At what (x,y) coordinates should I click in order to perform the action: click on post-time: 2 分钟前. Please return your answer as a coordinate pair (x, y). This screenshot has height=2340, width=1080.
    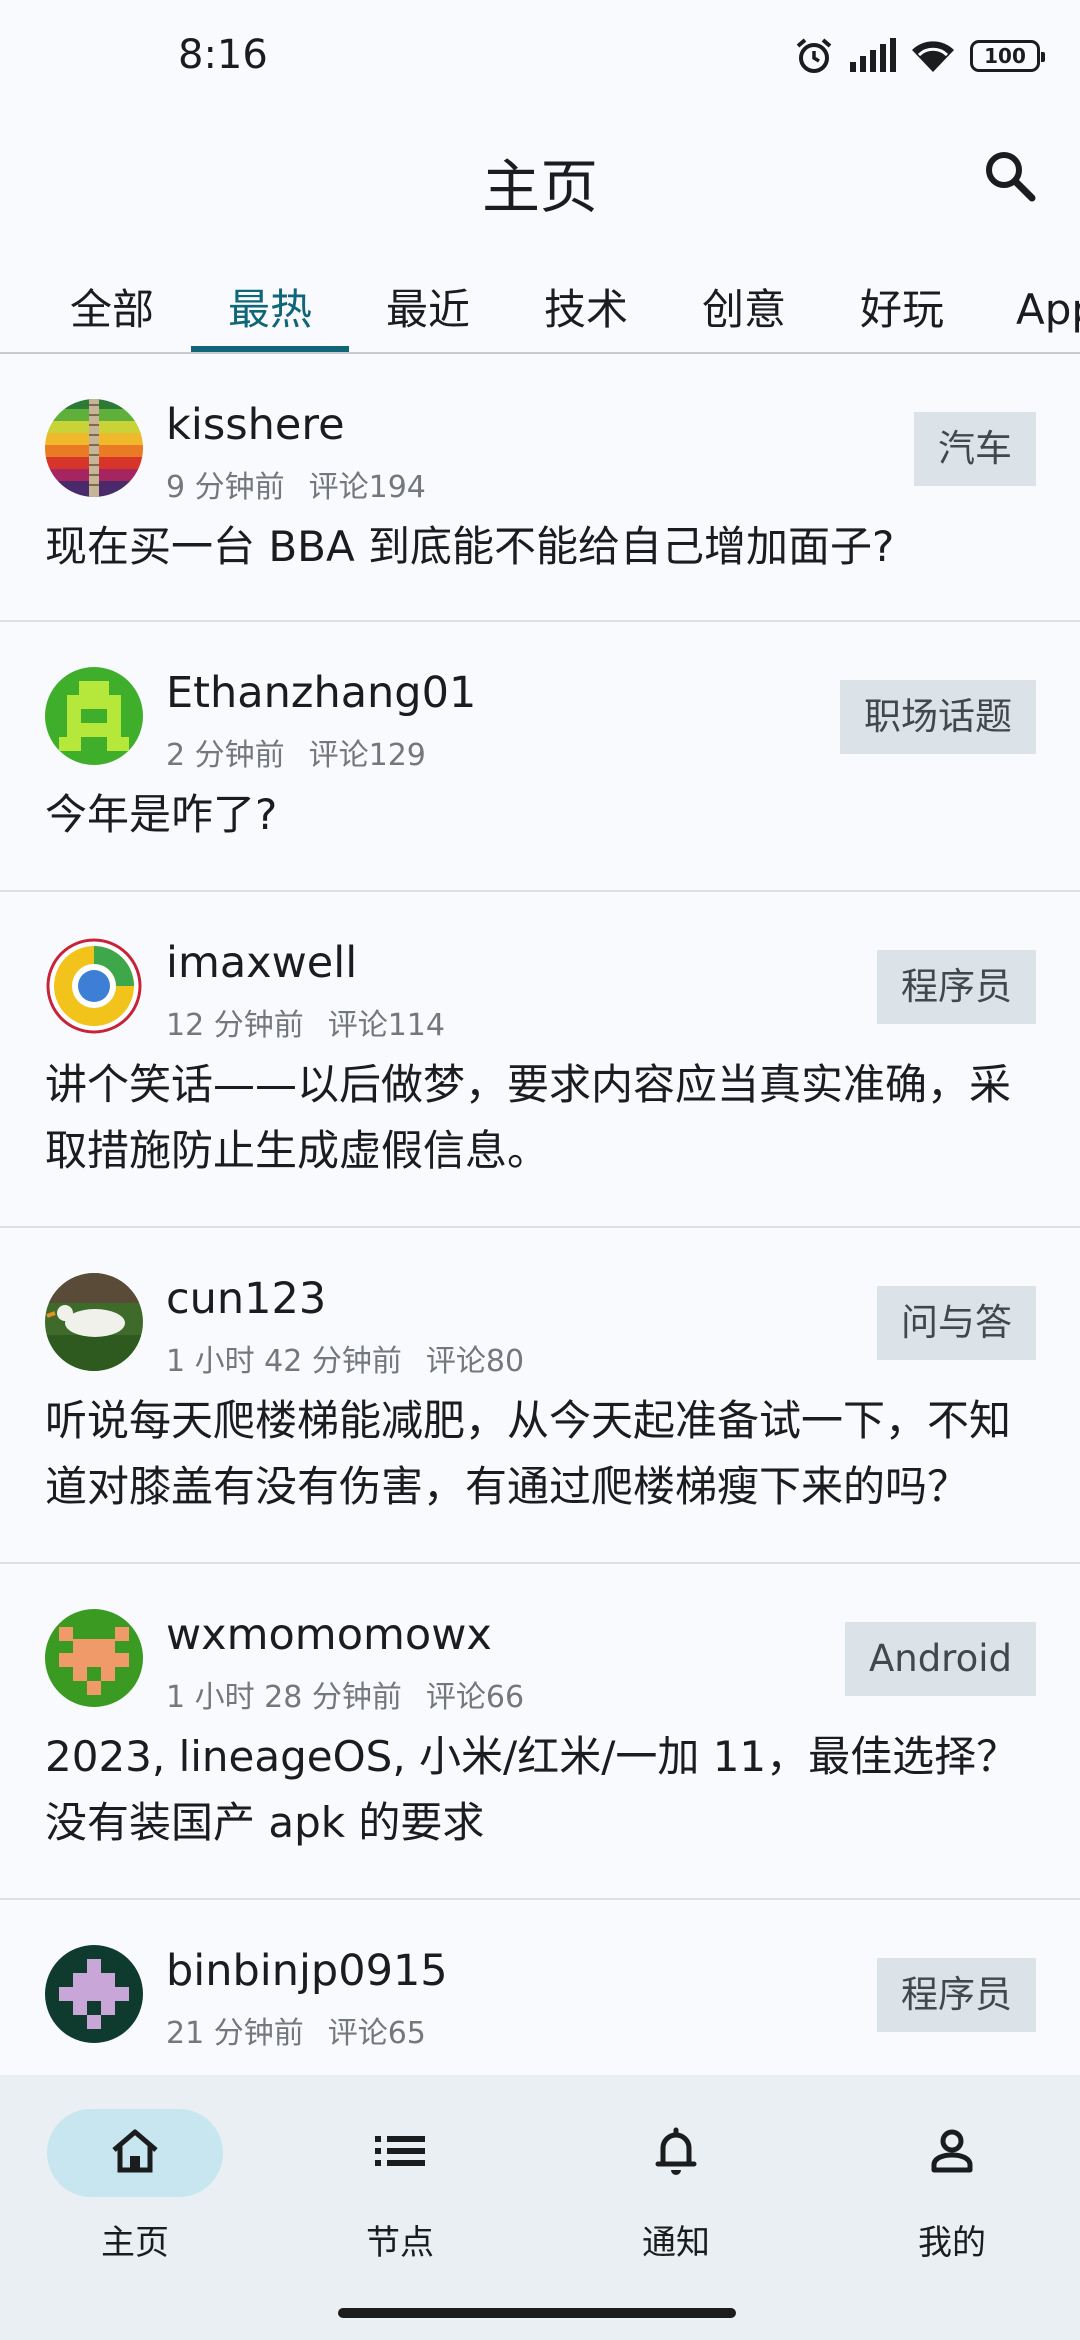
    Looking at the image, I should click on (225, 755).